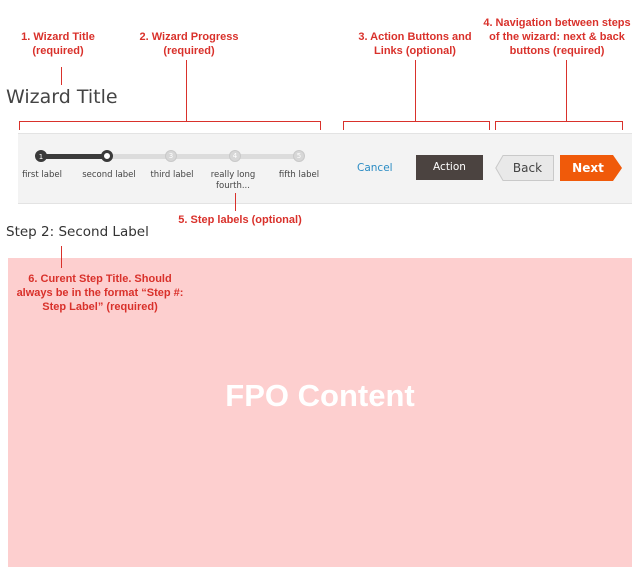  I want to click on annotation-wizard-title: 1. Wizard Title (required), so click(58, 44).